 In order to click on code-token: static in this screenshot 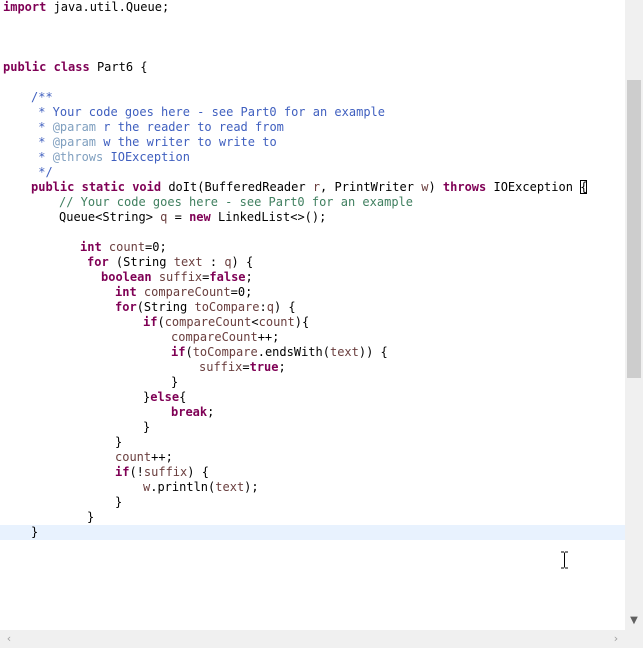, I will do `click(103, 187)`.